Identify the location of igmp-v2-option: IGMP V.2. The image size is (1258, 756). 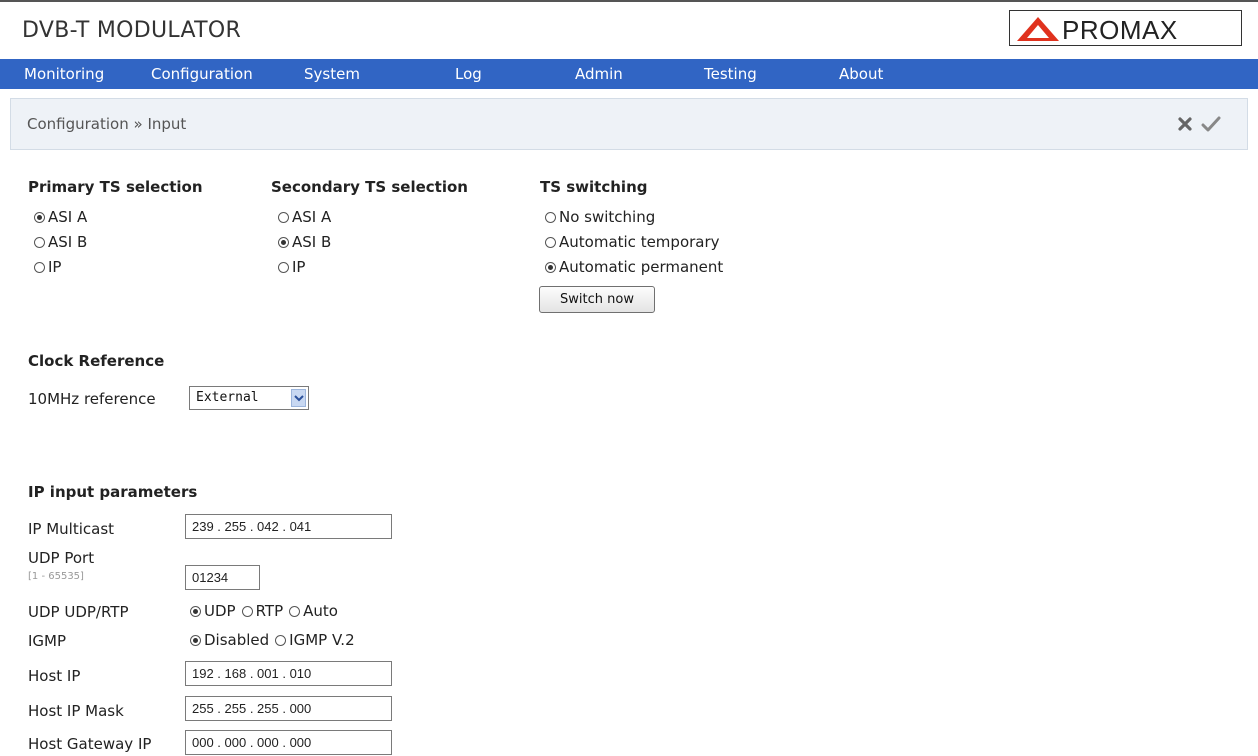
(315, 640).